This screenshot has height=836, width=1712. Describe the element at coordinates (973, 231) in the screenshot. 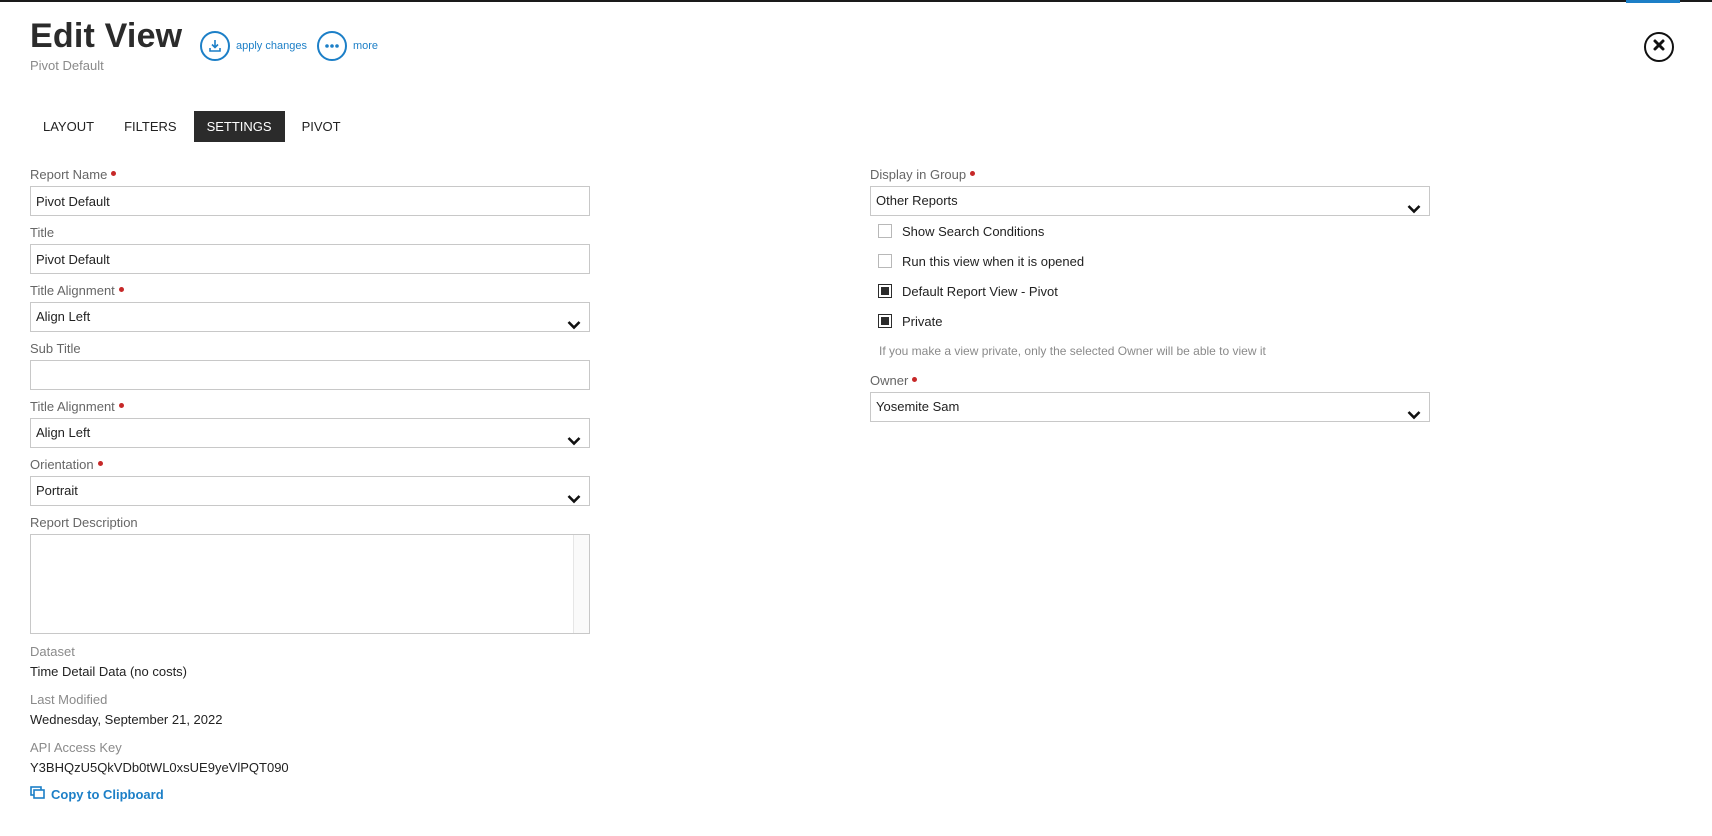

I see `show-search-conditions-label: Show Search Conditions` at that location.